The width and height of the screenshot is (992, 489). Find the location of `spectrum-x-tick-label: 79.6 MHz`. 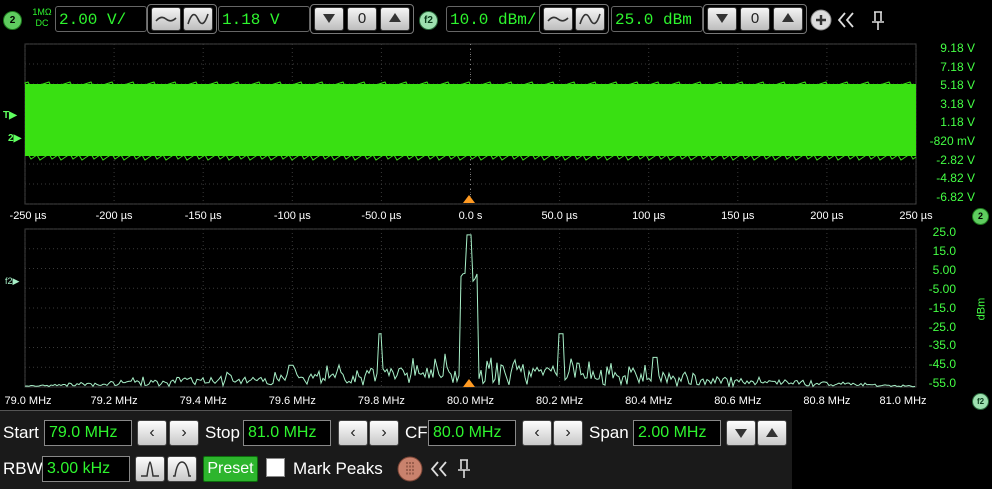

spectrum-x-tick-label: 79.6 MHz is located at coordinates (292, 401).